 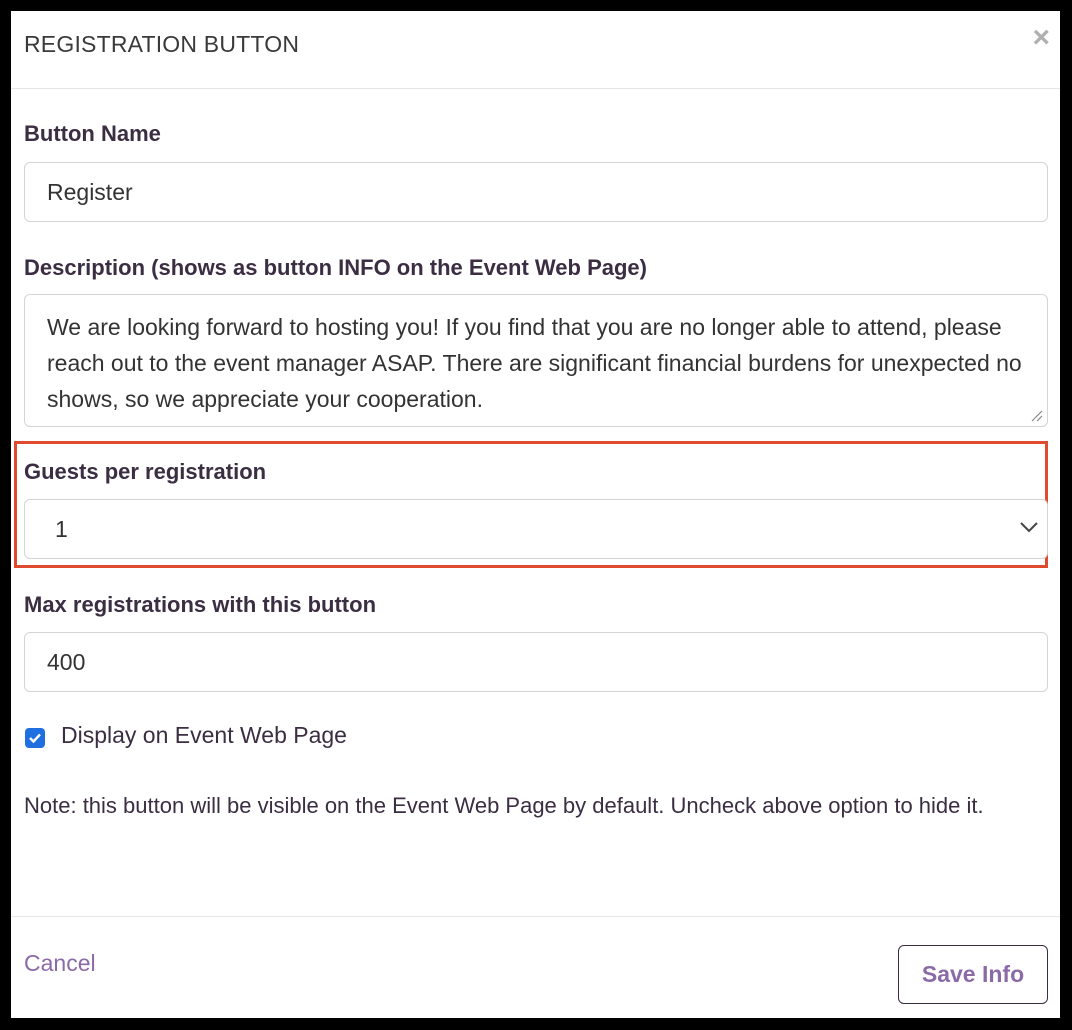 I want to click on button-name-label: Button Name, so click(x=92, y=133).